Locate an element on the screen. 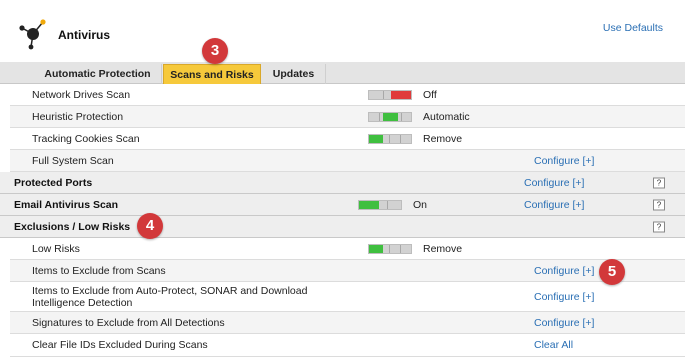 The width and height of the screenshot is (685, 357). annotation-badge-5: 5 is located at coordinates (612, 272).